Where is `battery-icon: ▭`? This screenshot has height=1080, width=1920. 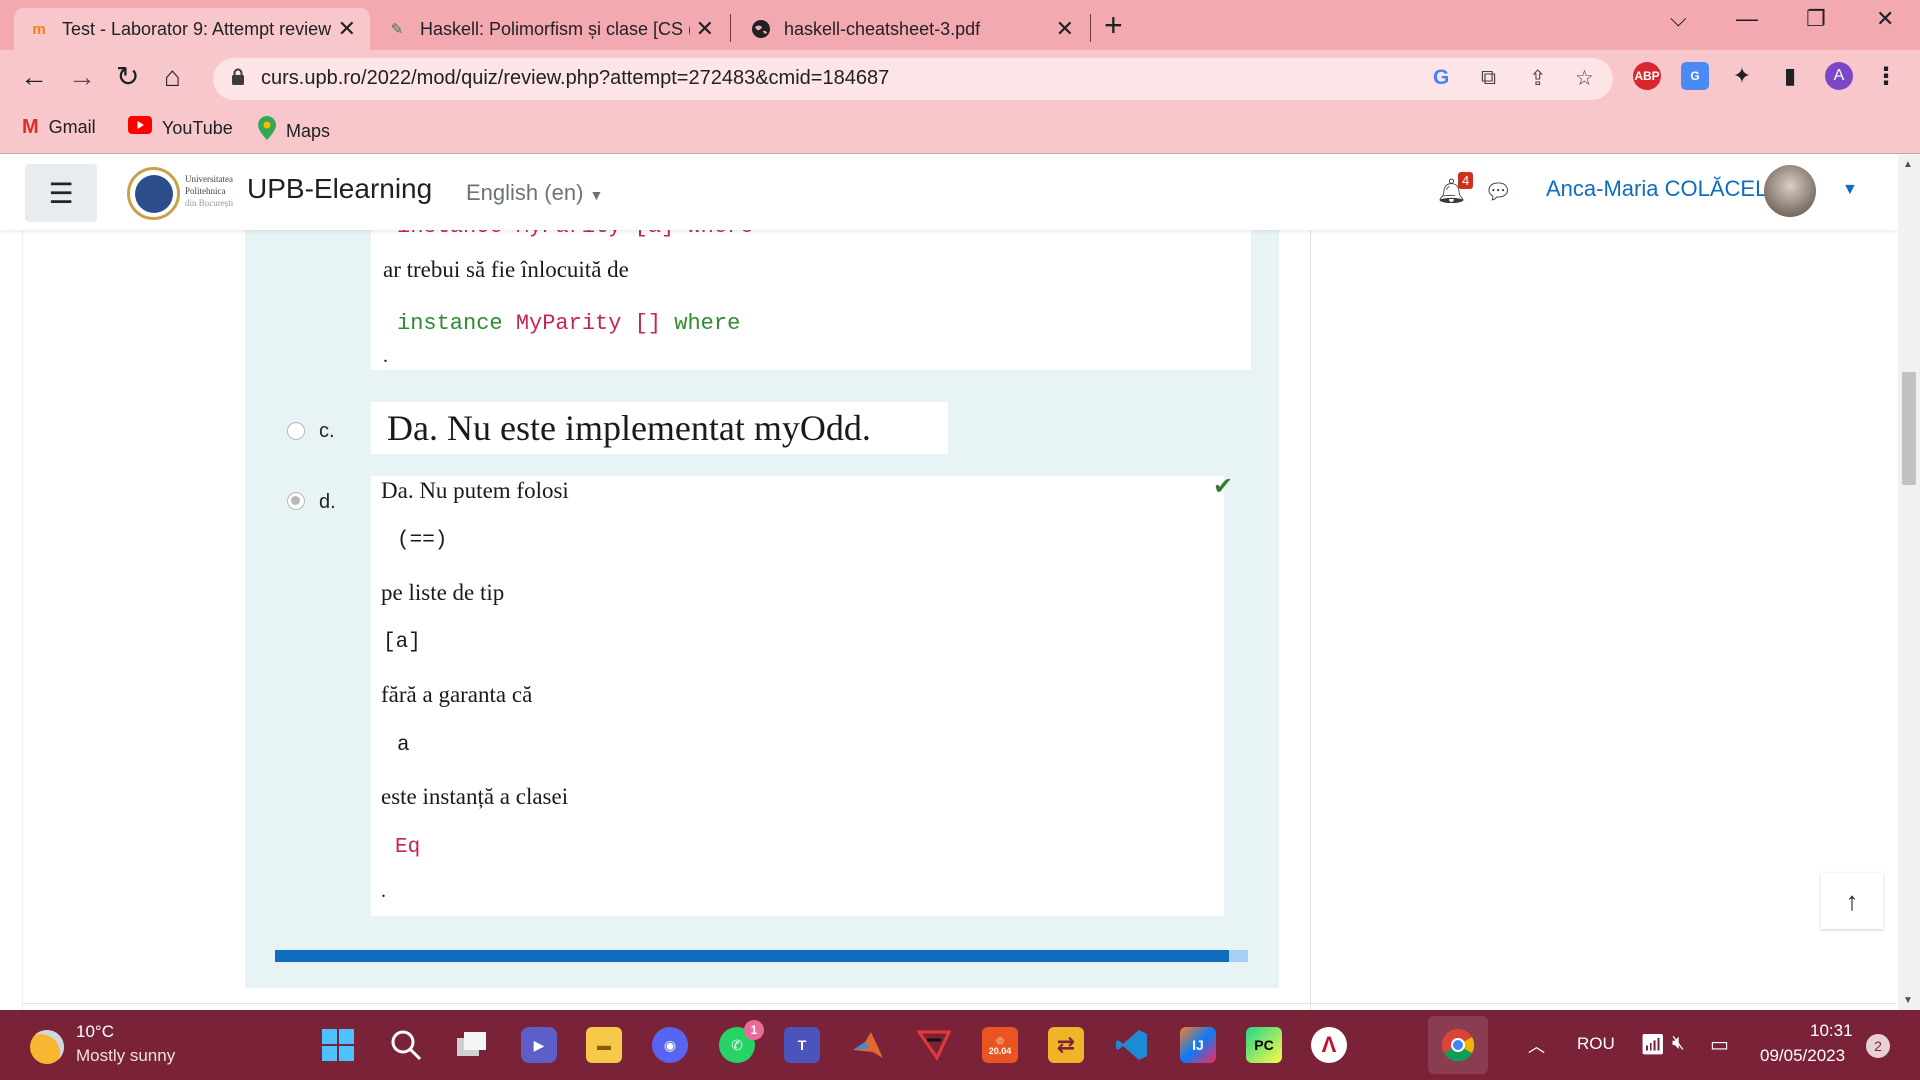
battery-icon: ▭ is located at coordinates (1719, 1044).